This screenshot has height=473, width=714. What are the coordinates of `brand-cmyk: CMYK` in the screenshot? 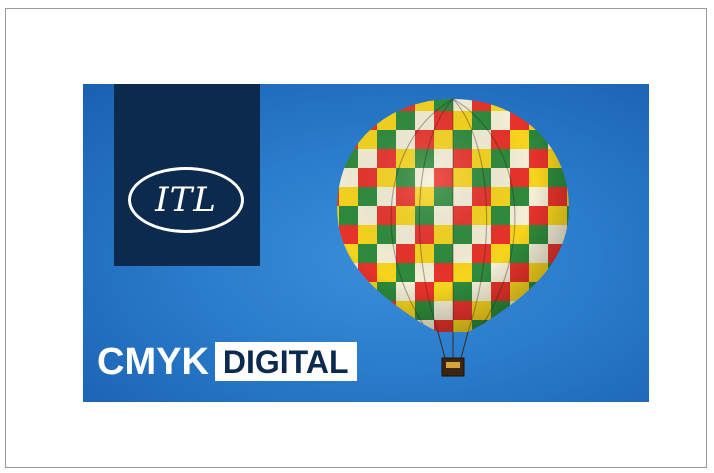 It's located at (153, 361).